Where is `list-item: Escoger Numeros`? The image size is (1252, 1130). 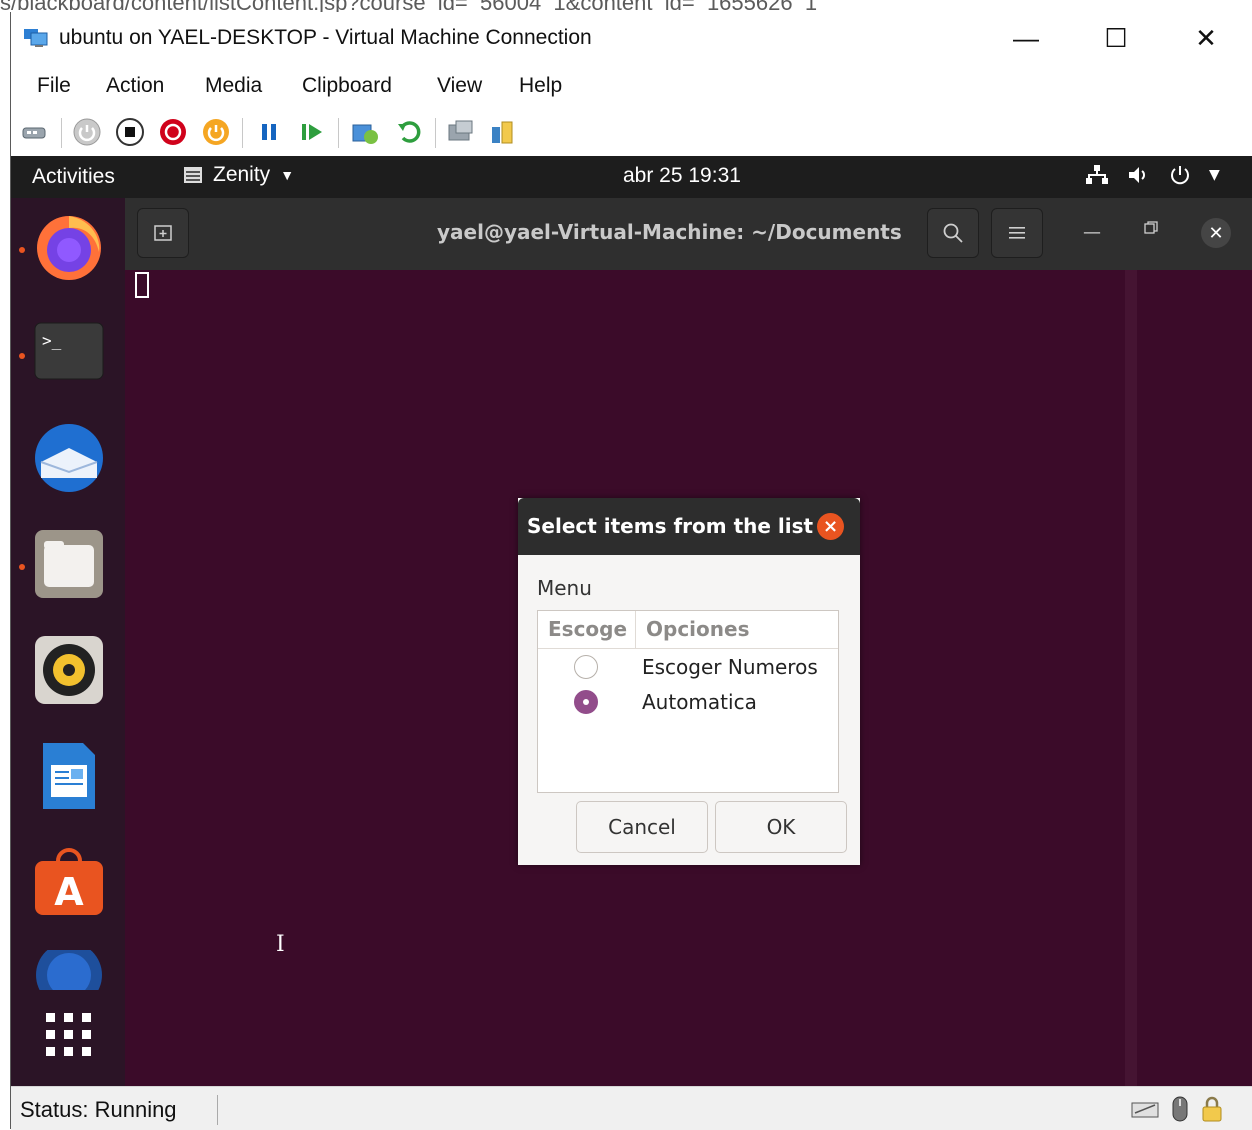
list-item: Escoger Numeros is located at coordinates (688, 668).